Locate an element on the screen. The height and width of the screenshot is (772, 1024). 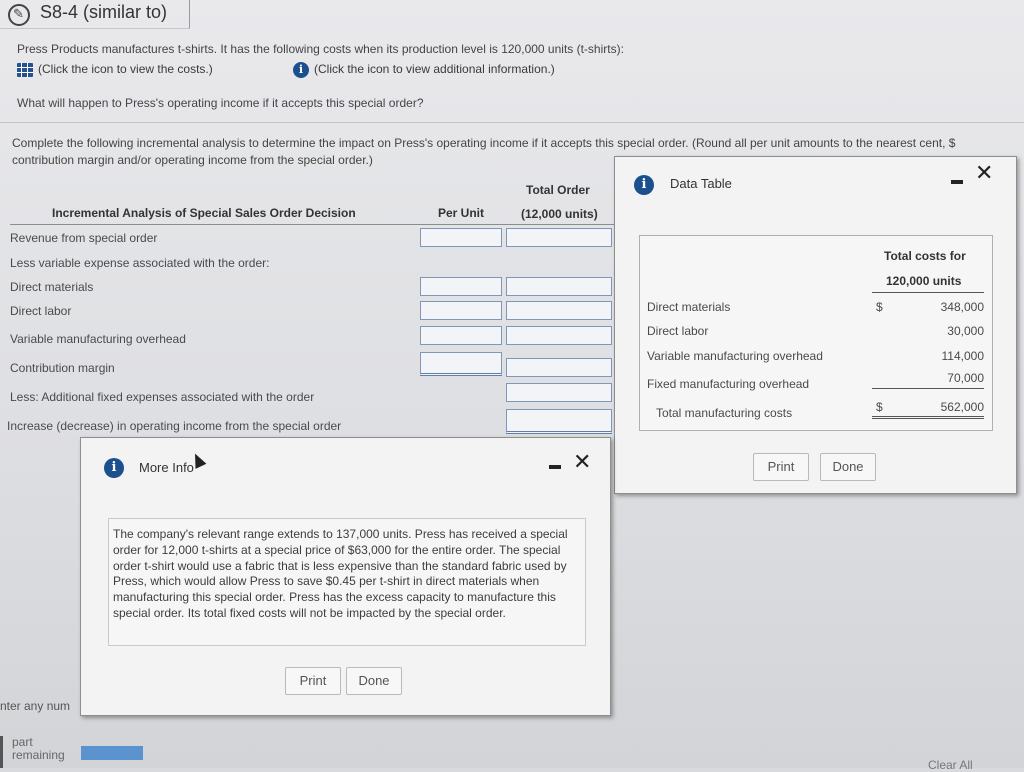
row-contribution-margin-label: Contribution margin is located at coordinates (62, 368).